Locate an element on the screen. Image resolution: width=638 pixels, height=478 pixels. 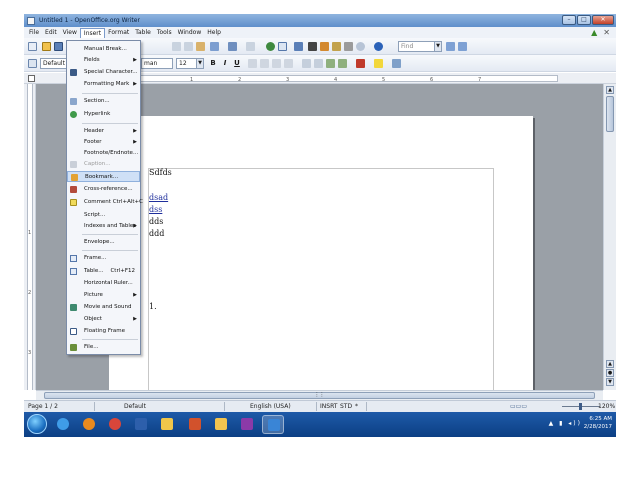
list-number: 1. is located at coordinates (153, 306).